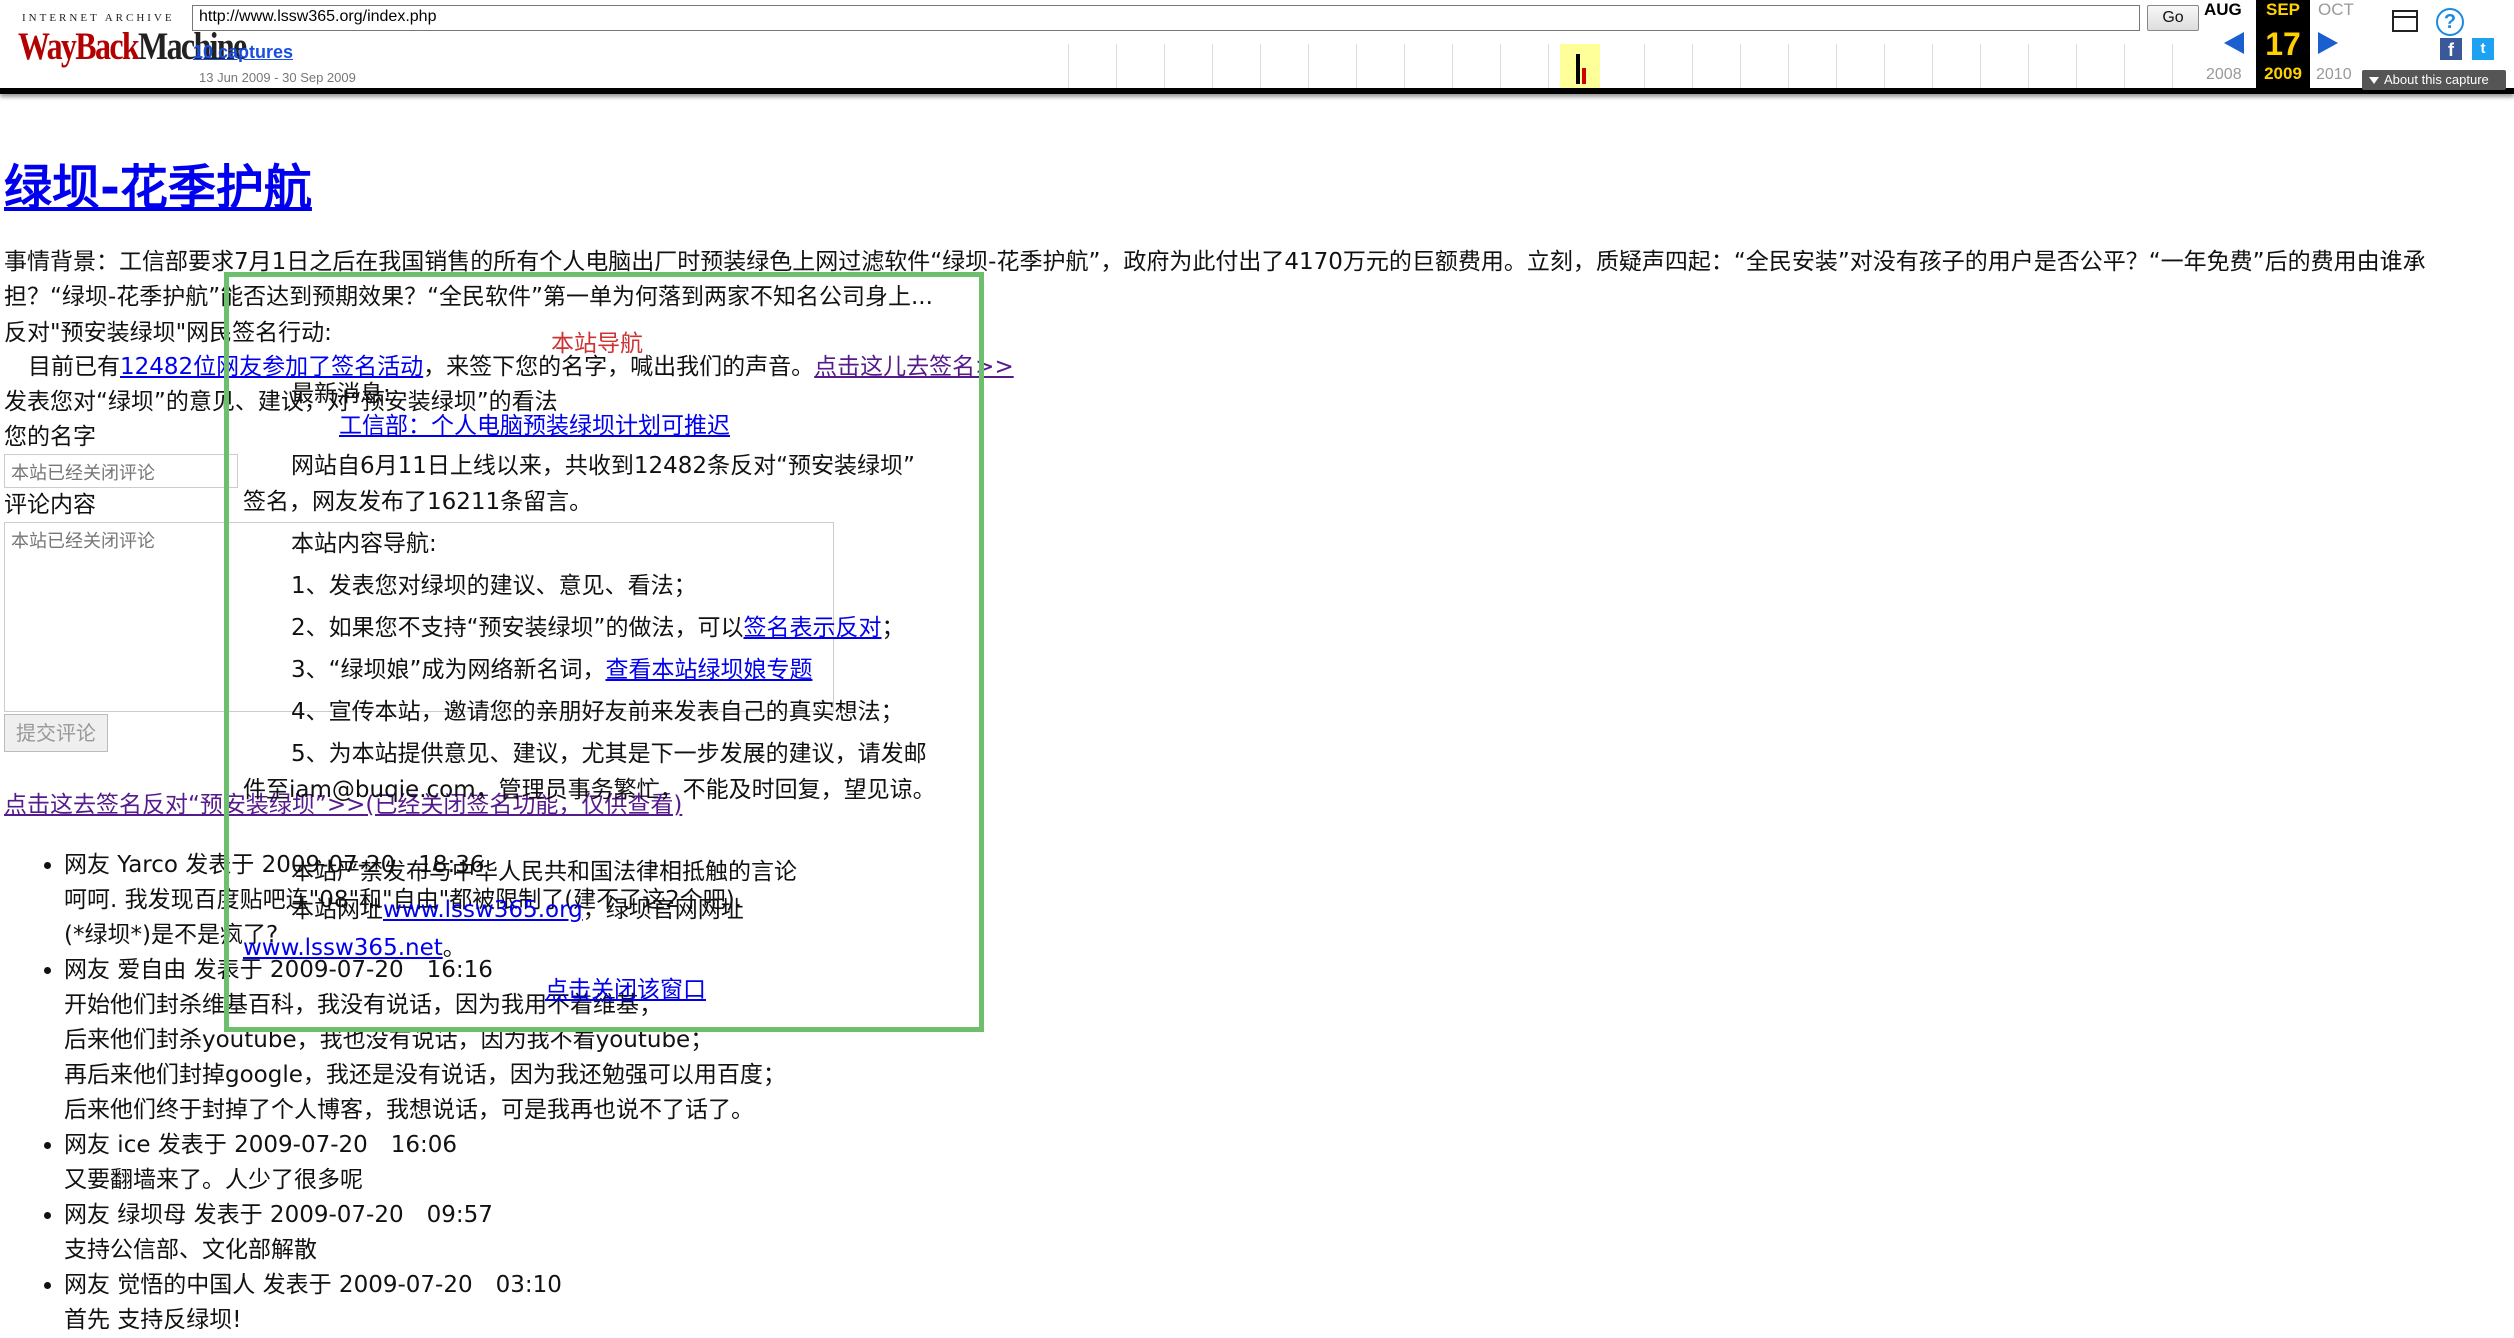 This screenshot has width=2514, height=1338. I want to click on next-month-label: OCT, so click(2336, 9).